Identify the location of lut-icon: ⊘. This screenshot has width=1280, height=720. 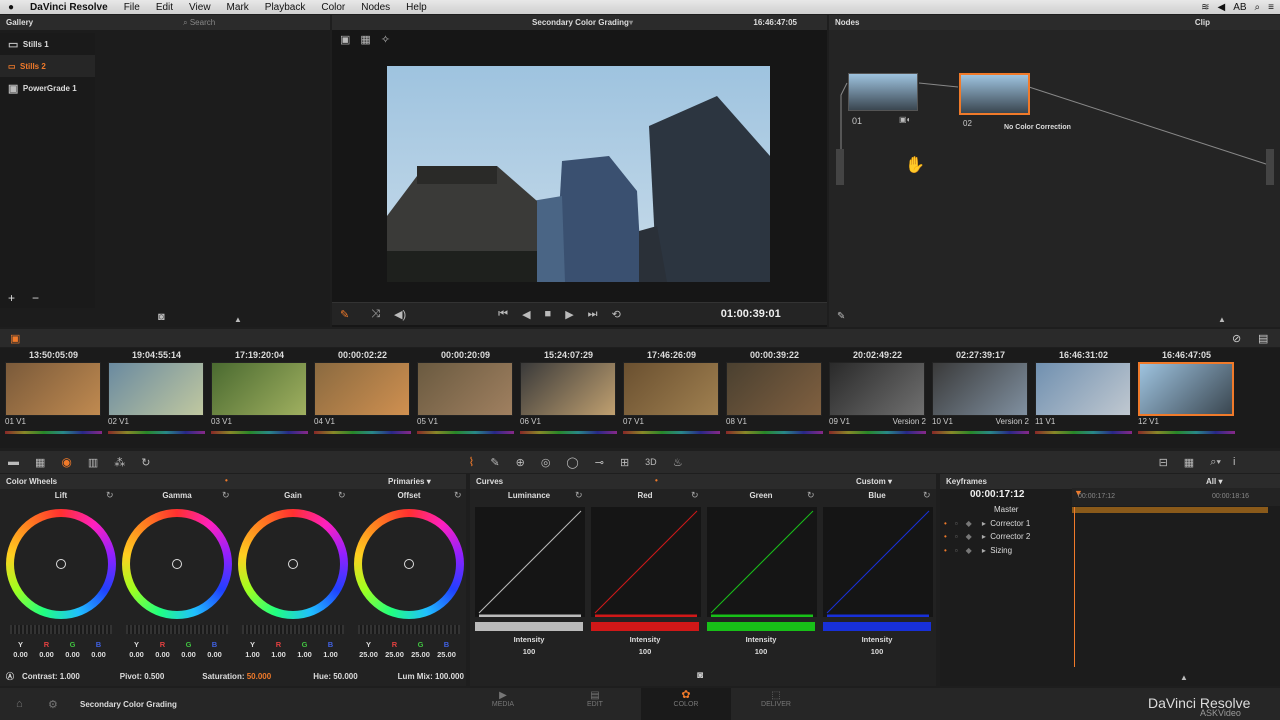
(1236, 338).